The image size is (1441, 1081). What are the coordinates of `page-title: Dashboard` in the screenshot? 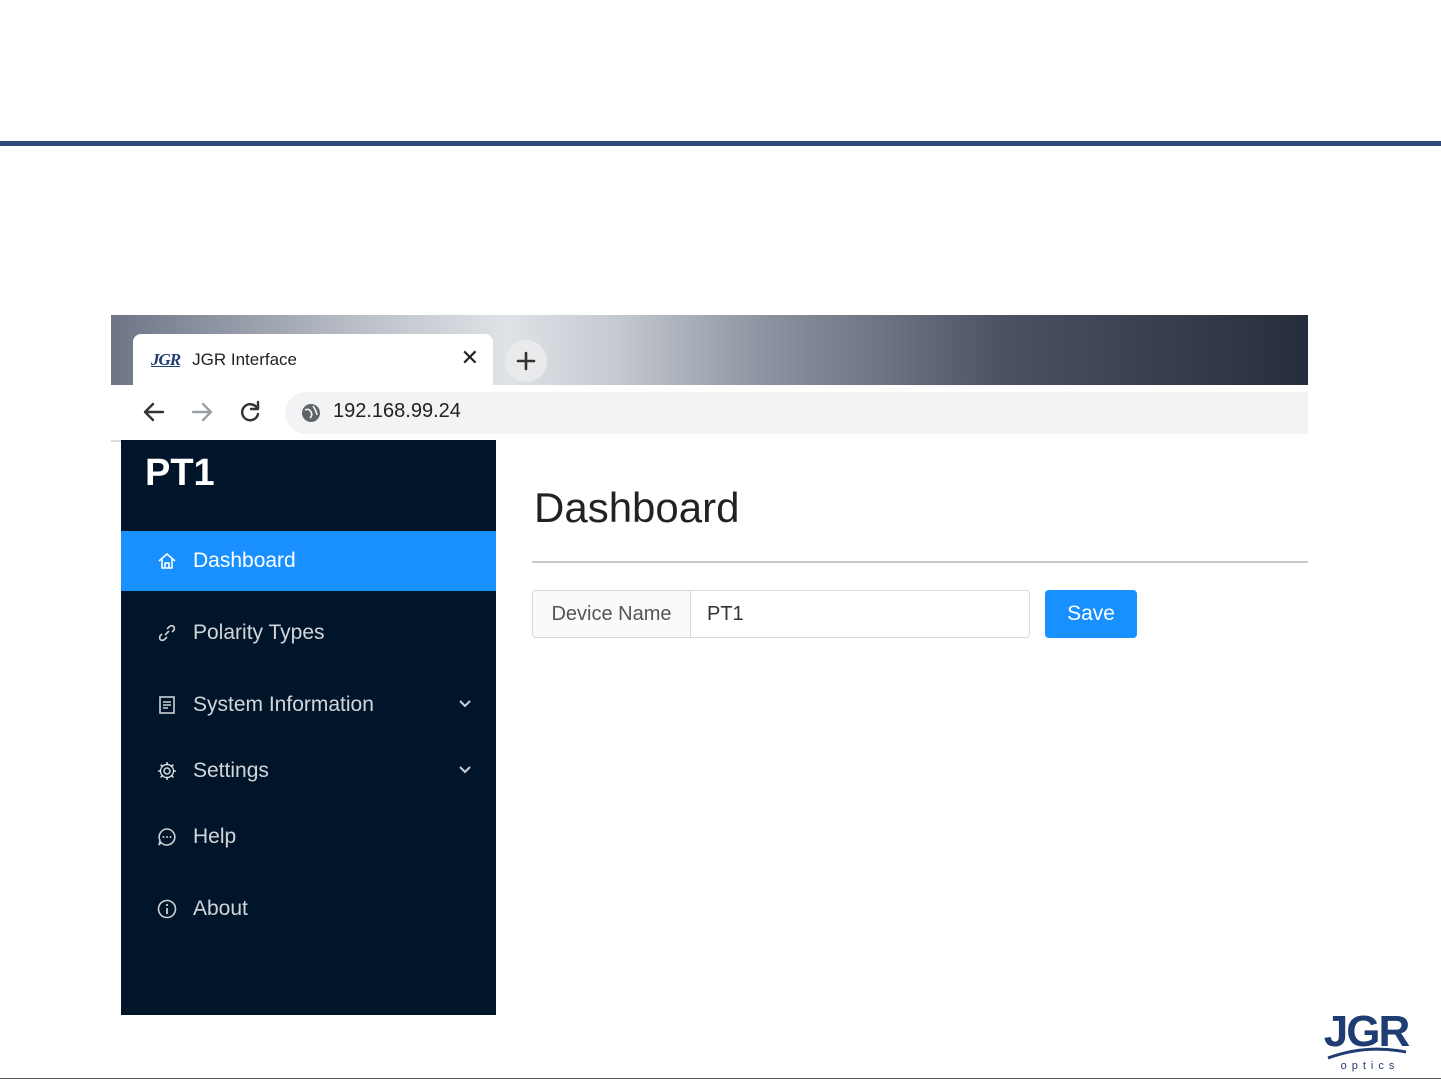 It's located at (637, 507).